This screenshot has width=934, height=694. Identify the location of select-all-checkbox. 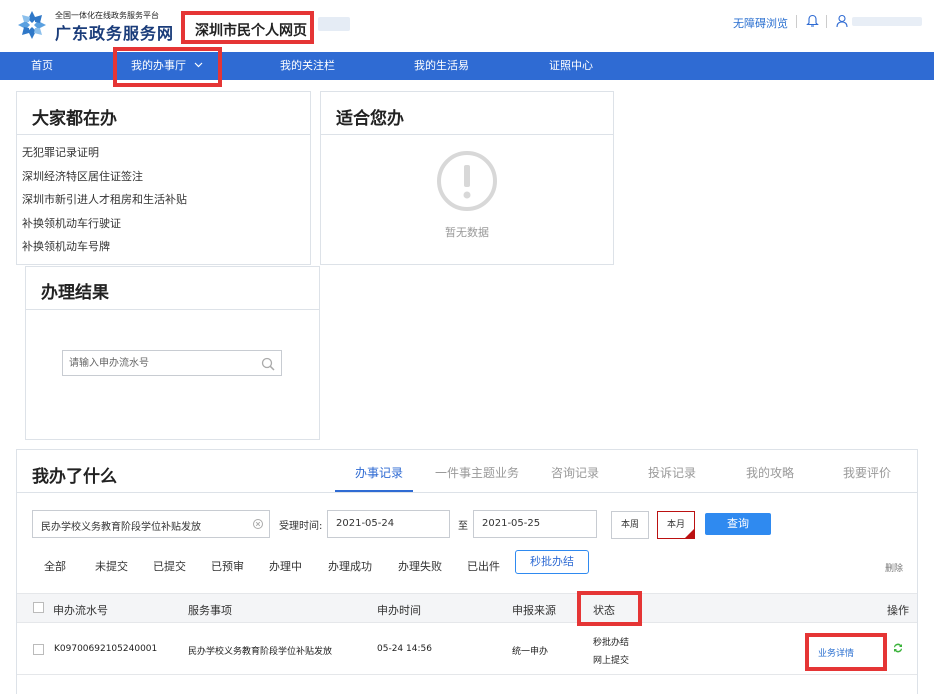
(38, 607).